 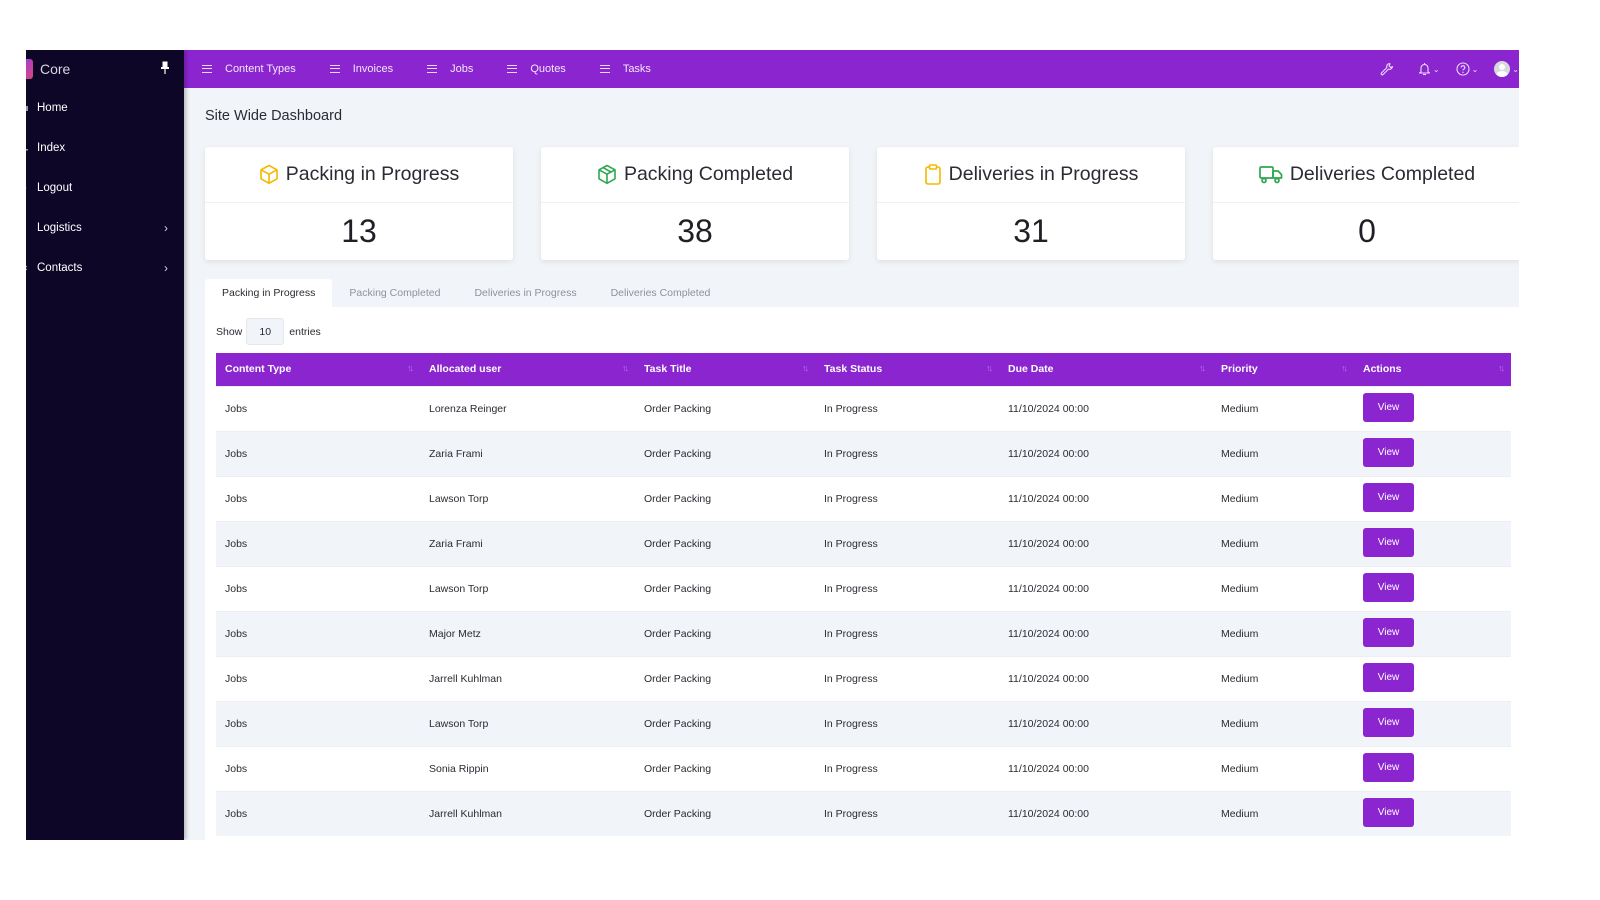 I want to click on help-button: ⌄, so click(x=1467, y=69).